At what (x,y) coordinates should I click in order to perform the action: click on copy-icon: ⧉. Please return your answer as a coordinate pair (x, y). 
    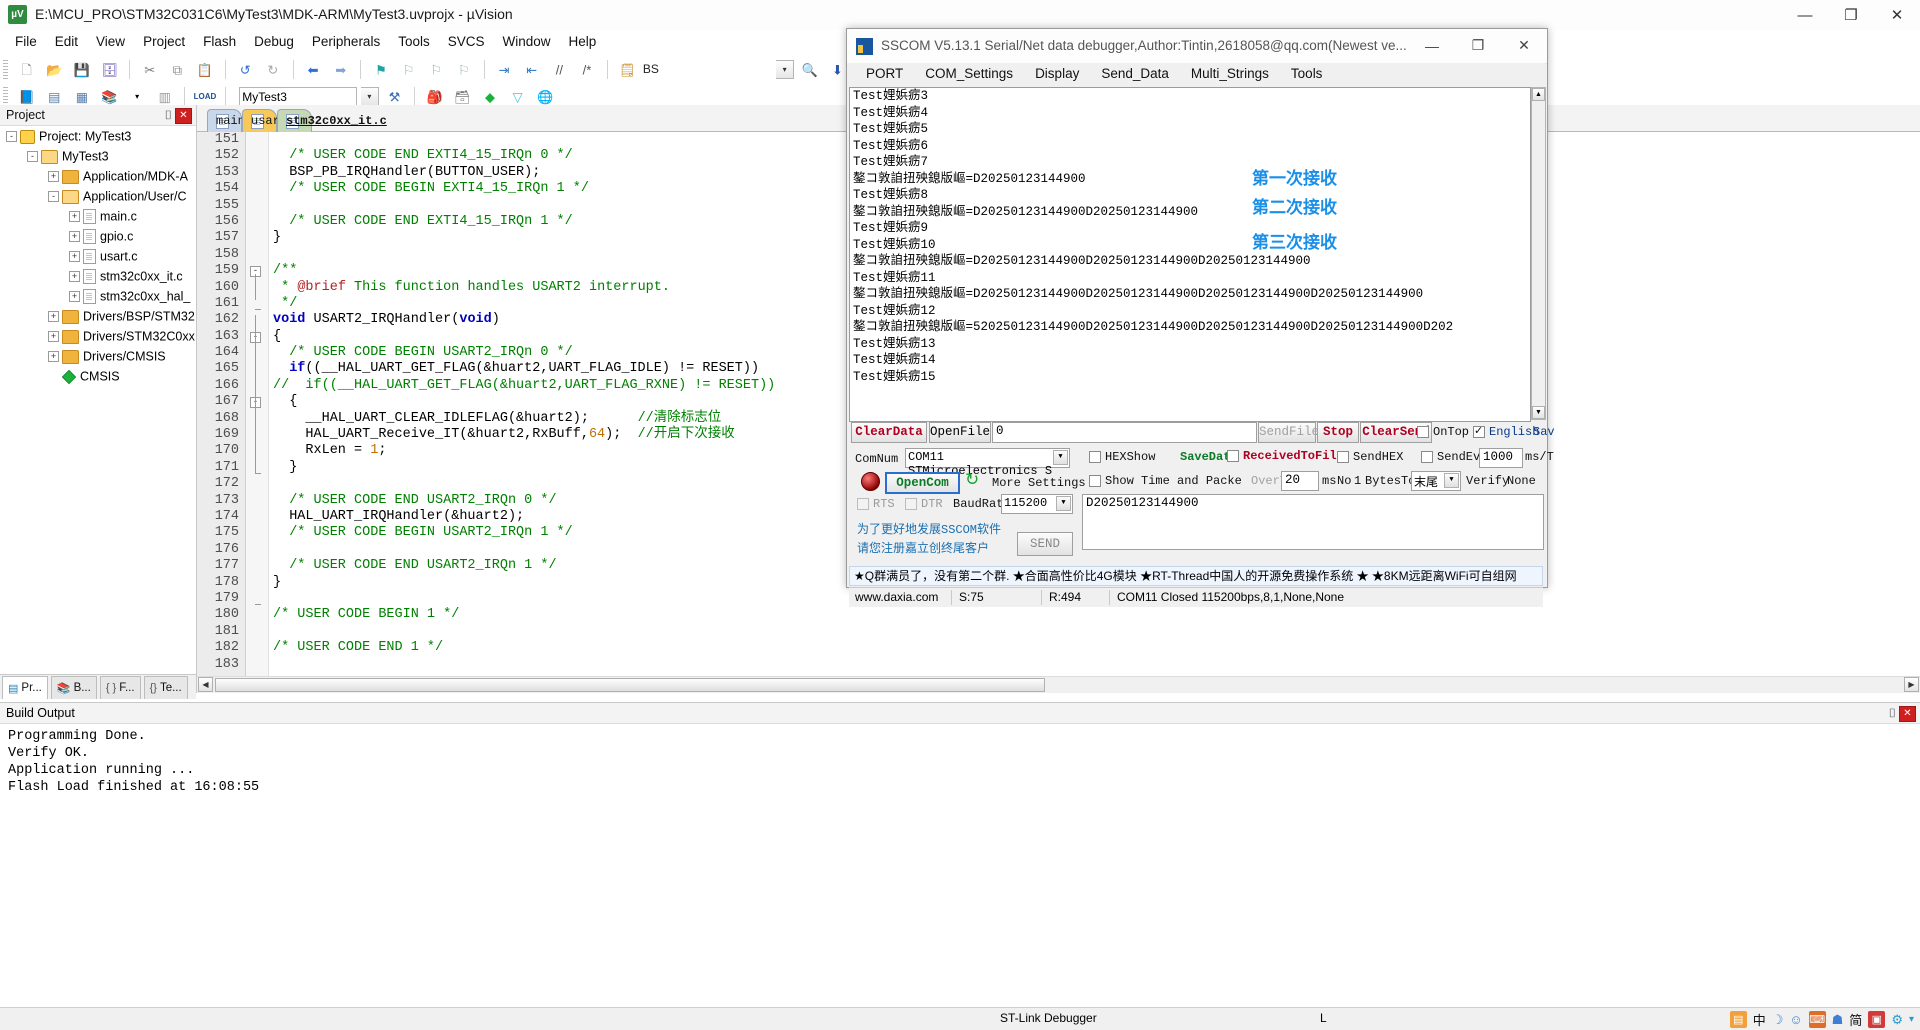
    Looking at the image, I should click on (177, 69).